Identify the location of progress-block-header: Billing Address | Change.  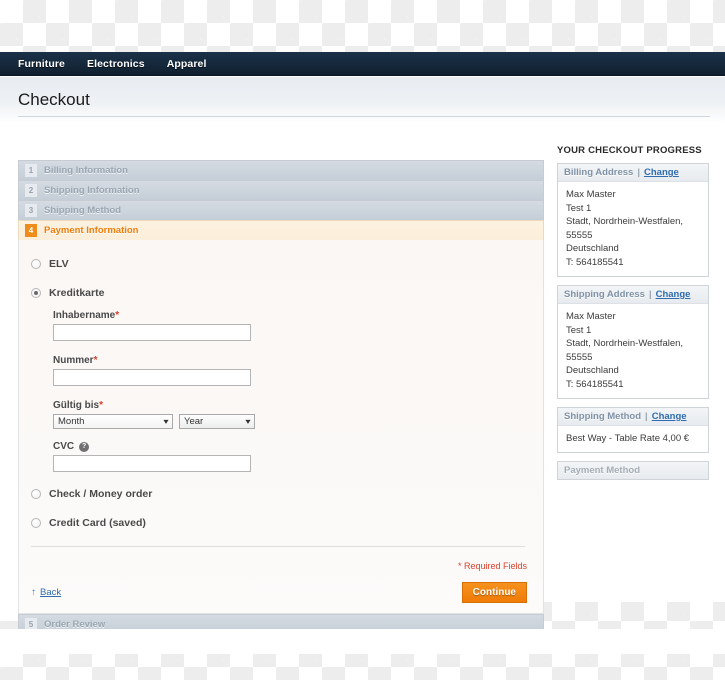
(633, 173).